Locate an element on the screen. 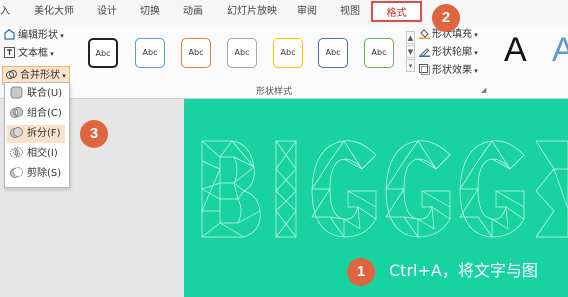 This screenshot has width=568, height=297. tab-design: 设计 is located at coordinates (107, 12).